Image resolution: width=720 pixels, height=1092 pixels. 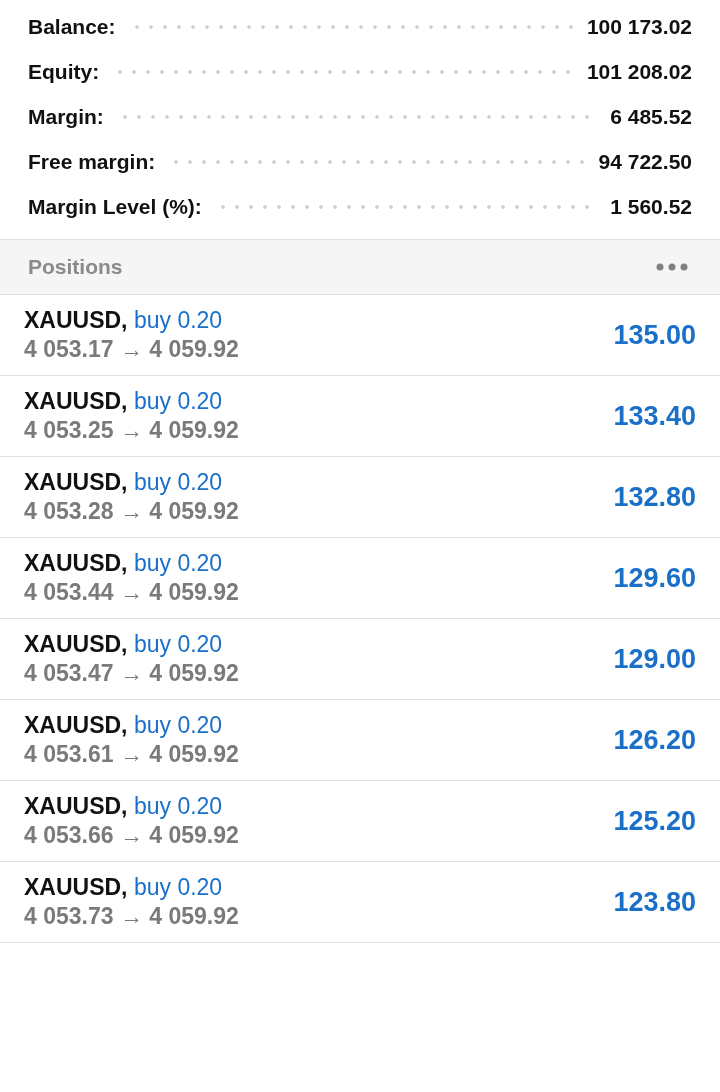 What do you see at coordinates (360, 416) in the screenshot?
I see `position-row: XAUUSD, buy 0.20 4 053.25 → 4 059.92 133.40` at bounding box center [360, 416].